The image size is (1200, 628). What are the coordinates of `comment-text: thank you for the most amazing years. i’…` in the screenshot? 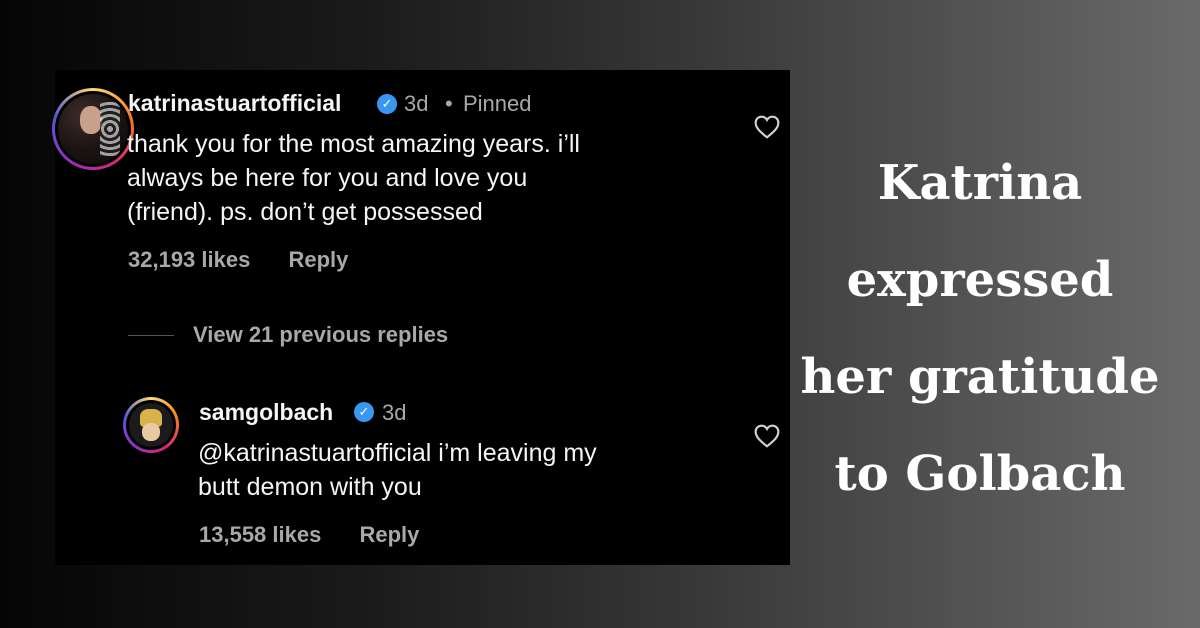 It's located at (353, 178).